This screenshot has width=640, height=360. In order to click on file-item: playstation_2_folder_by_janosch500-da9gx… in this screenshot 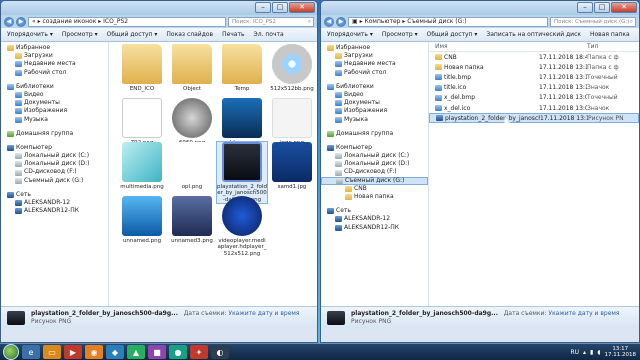, I will do `click(242, 172)`.